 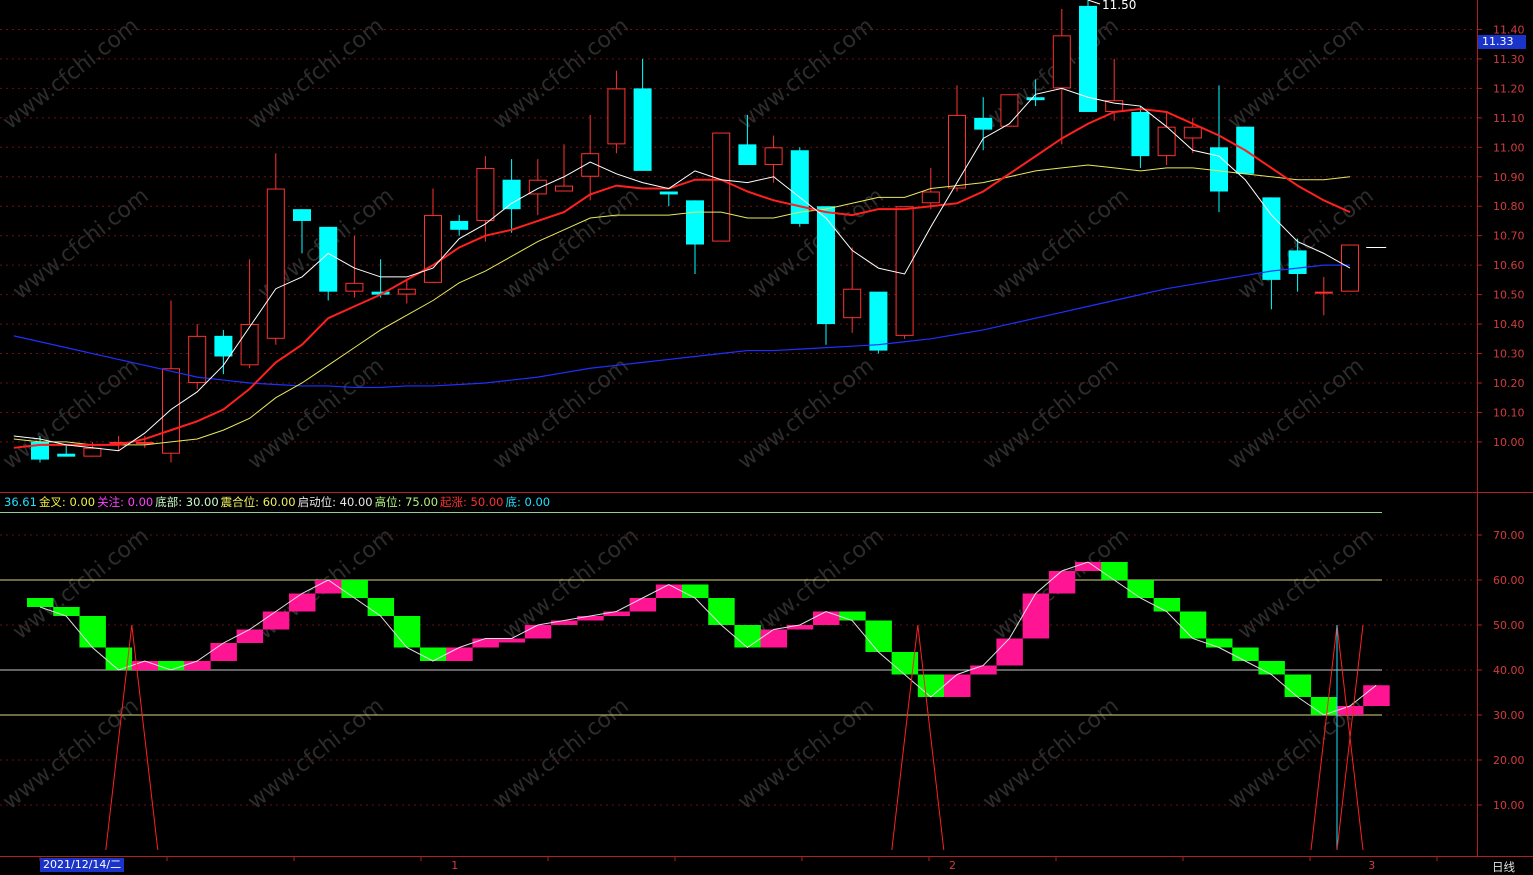 I want to click on indicator-tick-label: 50.00, so click(x=1509, y=625).